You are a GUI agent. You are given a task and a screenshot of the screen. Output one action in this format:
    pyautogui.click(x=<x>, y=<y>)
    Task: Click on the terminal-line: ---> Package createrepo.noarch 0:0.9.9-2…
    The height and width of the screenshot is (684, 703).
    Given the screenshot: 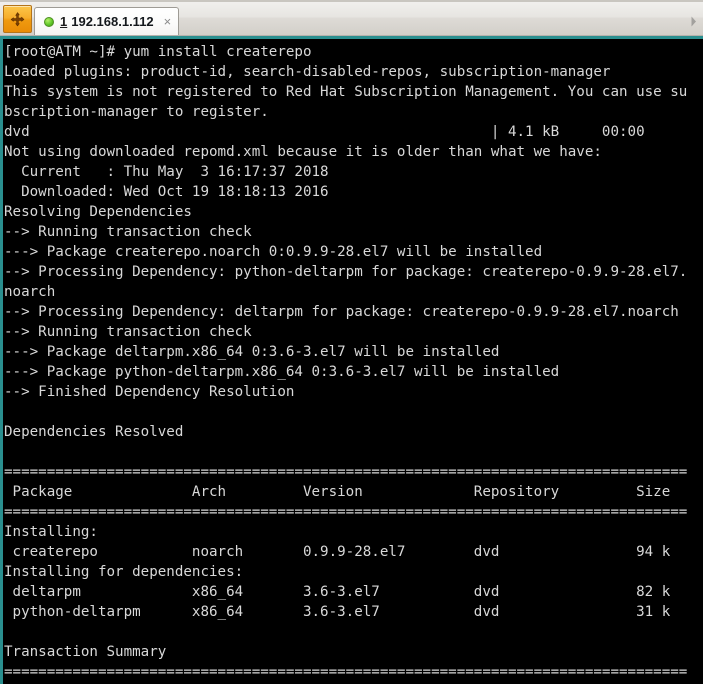 What is the action you would take?
    pyautogui.click(x=273, y=252)
    